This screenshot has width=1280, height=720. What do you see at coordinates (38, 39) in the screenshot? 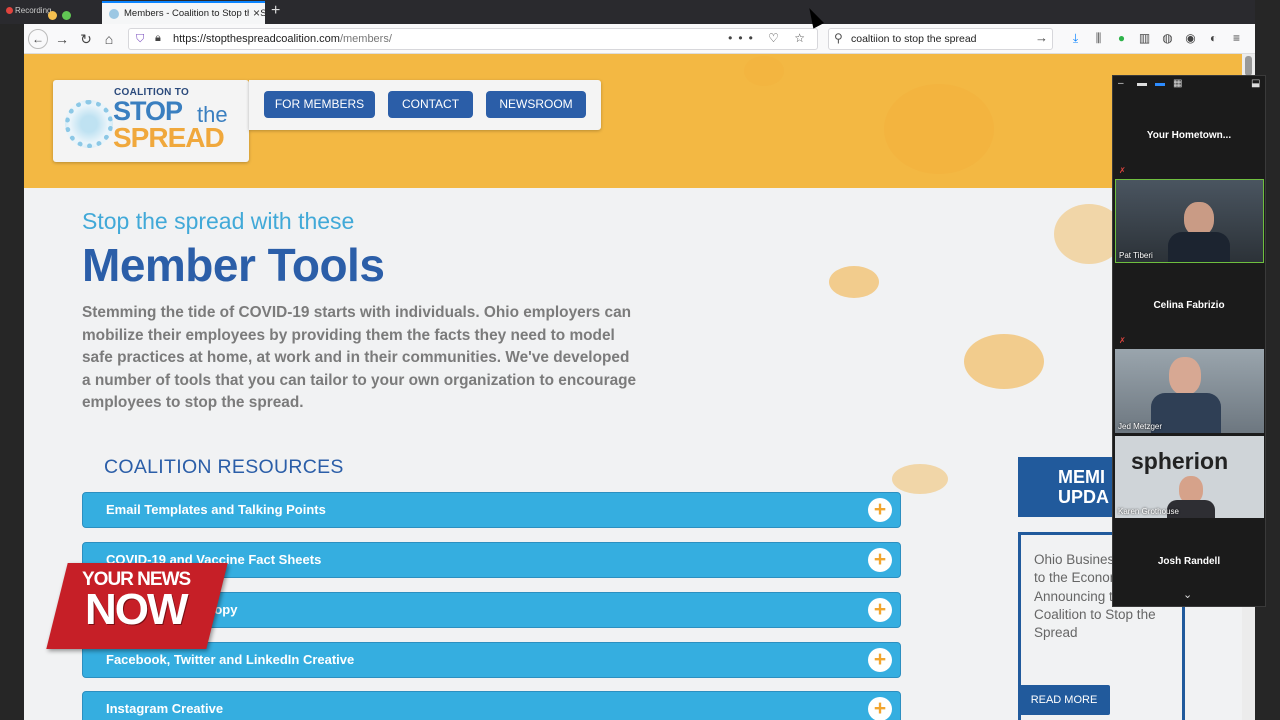
I see `back-icon: ←` at bounding box center [38, 39].